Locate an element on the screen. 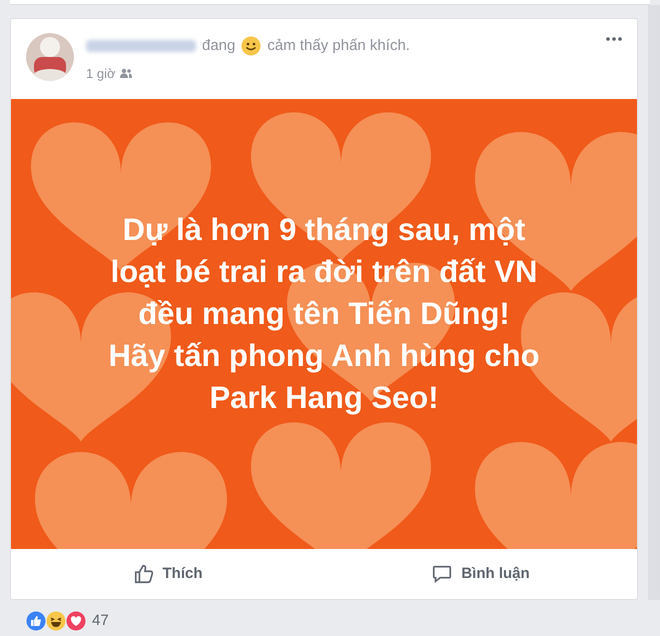  feeling-verb: đang is located at coordinates (219, 46).